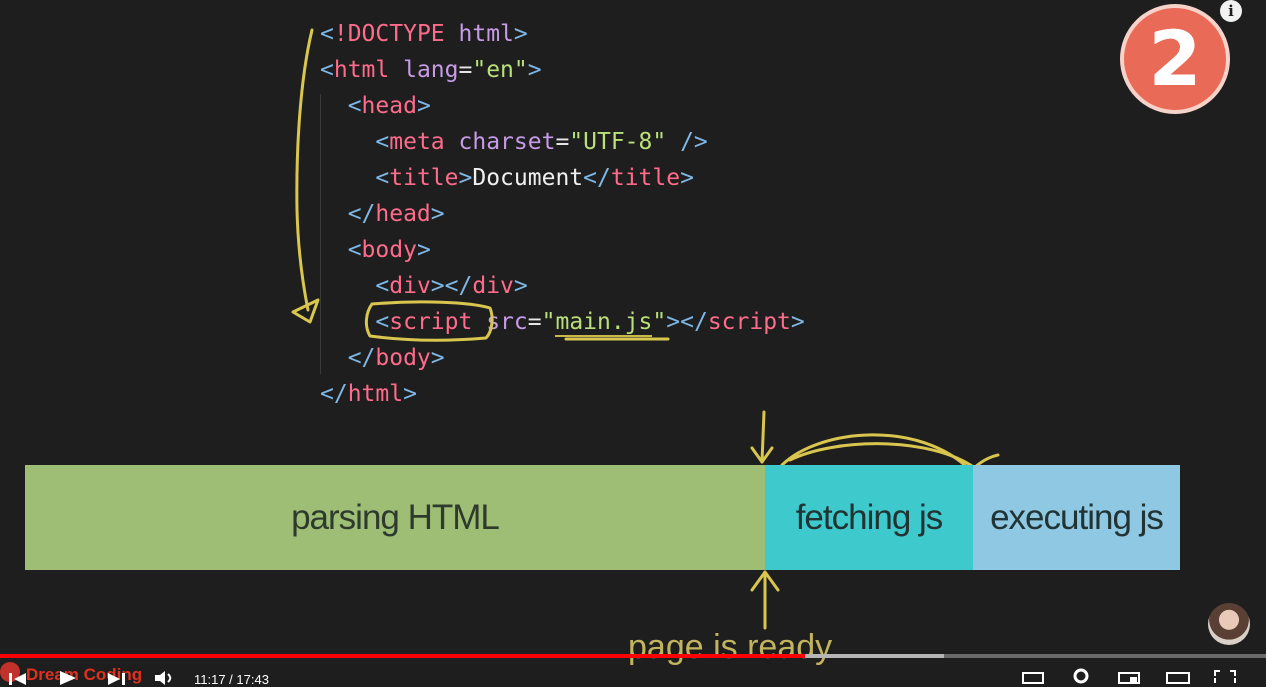 This screenshot has width=1266, height=687. Describe the element at coordinates (1081, 676) in the screenshot. I see `settings-gear-icon` at that location.